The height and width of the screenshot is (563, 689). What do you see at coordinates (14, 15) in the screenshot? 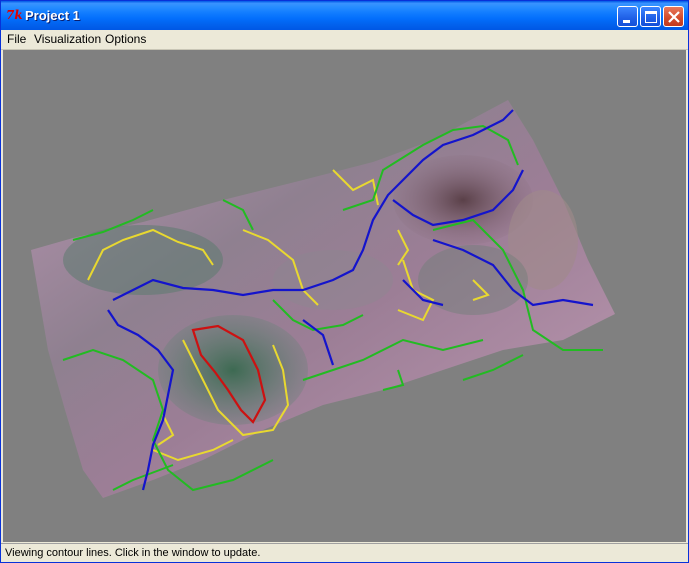
I see `app-icon: 7k` at bounding box center [14, 15].